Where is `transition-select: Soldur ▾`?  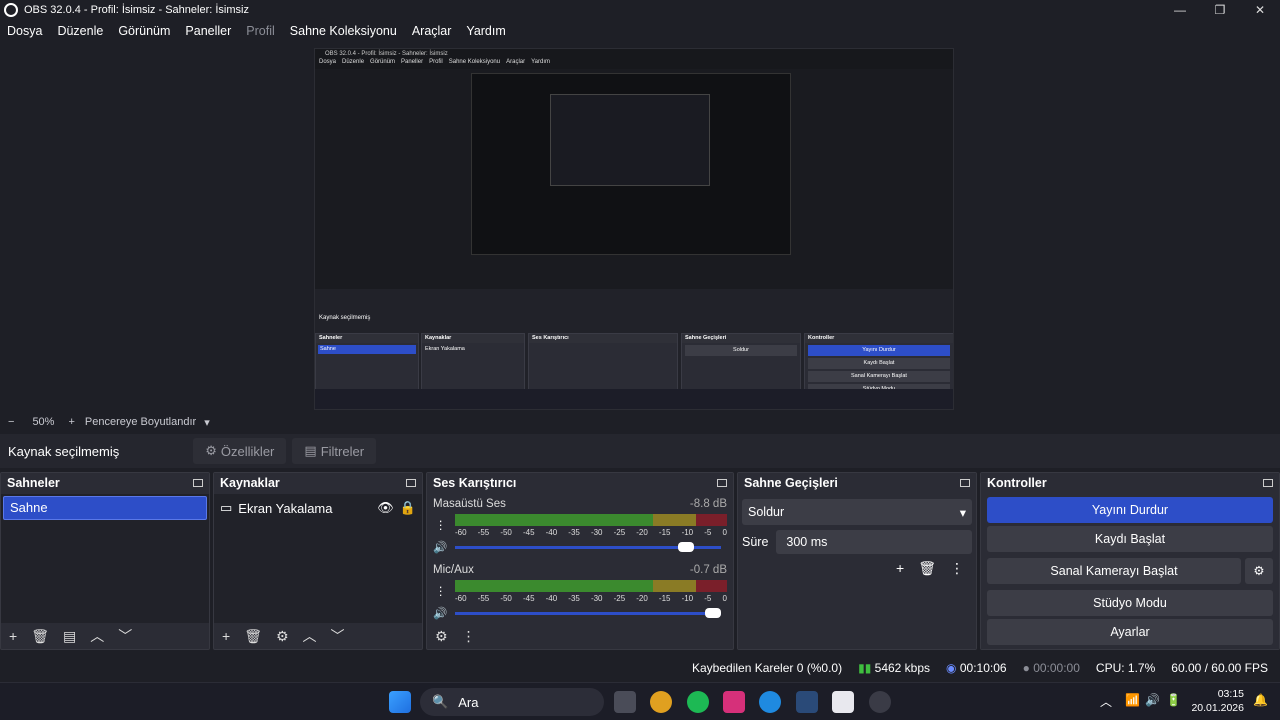 transition-select: Soldur ▾ is located at coordinates (857, 512).